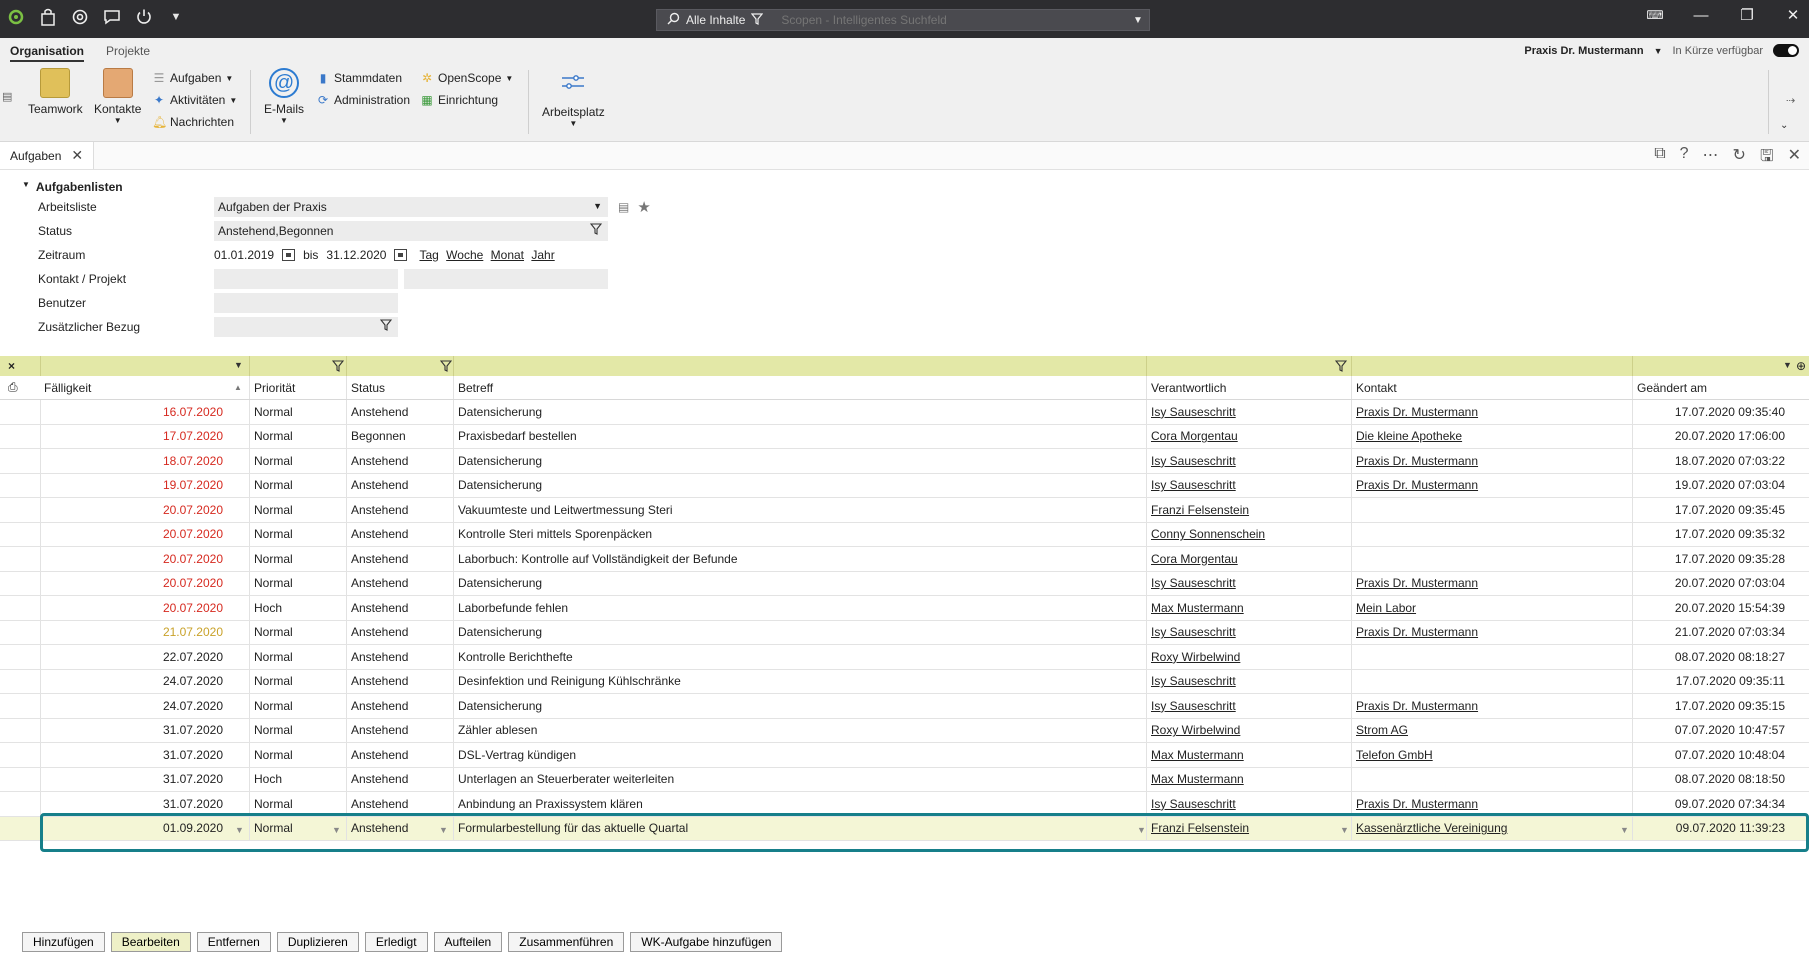 The image size is (1809, 966). I want to click on ribbon-tab-projekte: Projekte, so click(128, 53).